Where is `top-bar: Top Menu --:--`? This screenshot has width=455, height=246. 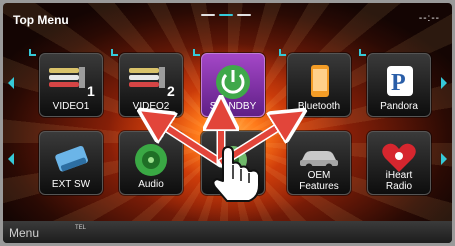 top-bar: Top Menu --:-- is located at coordinates (227, 18).